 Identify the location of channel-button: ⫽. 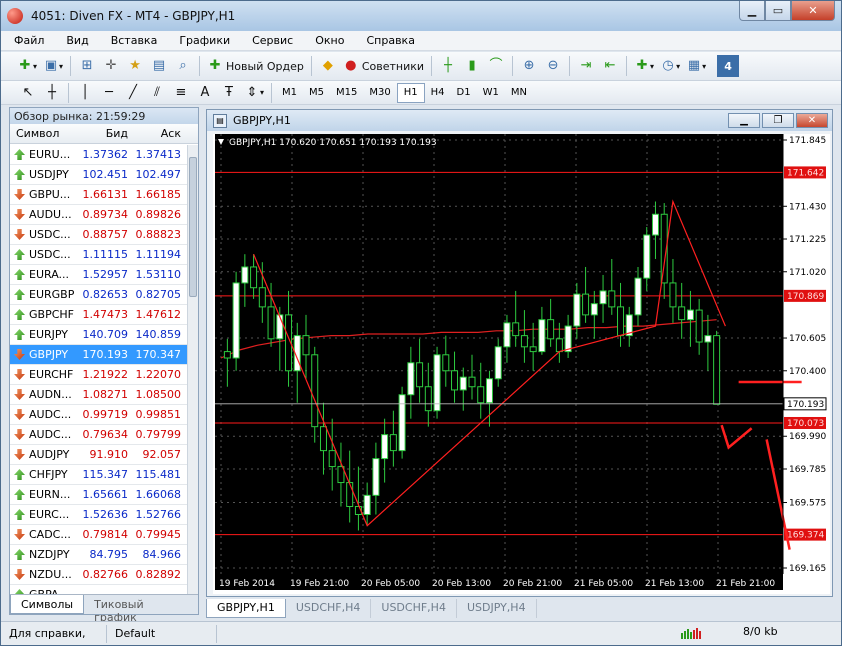
(157, 93).